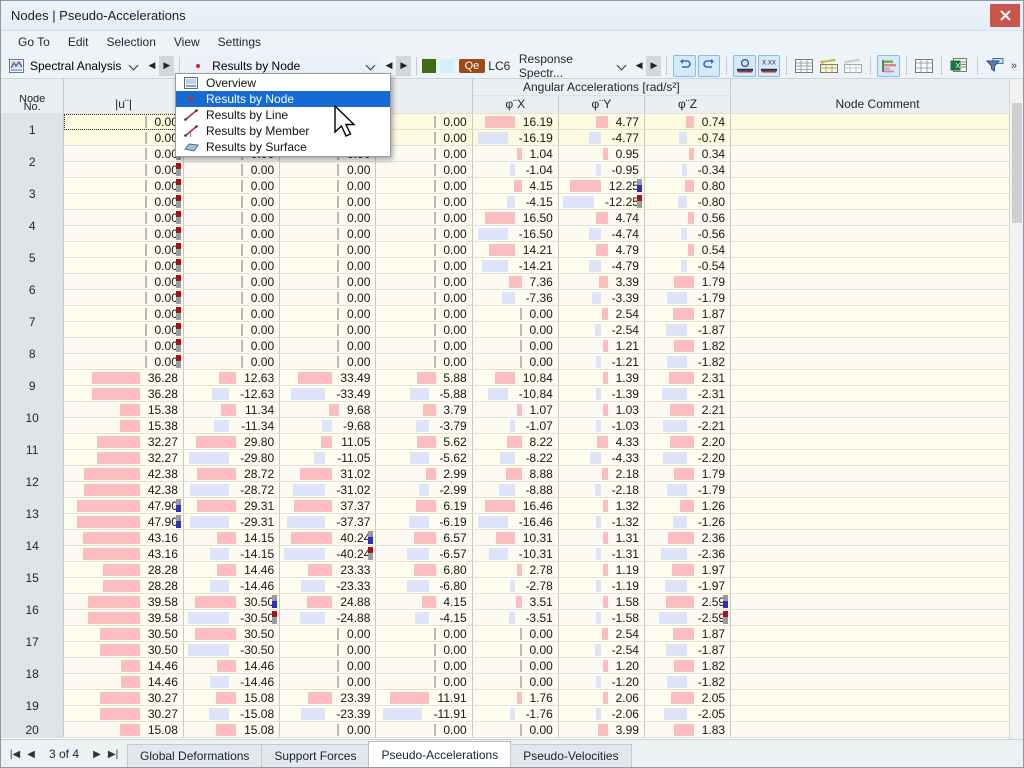  I want to click on cell-b: -14.46, so click(232, 585).